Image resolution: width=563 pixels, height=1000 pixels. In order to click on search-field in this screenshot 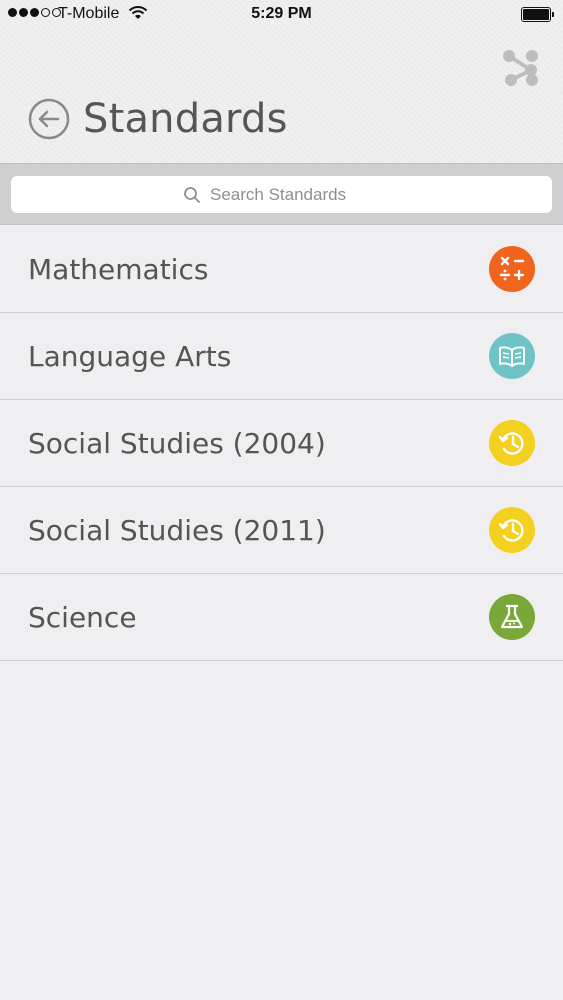, I will do `click(281, 194)`.